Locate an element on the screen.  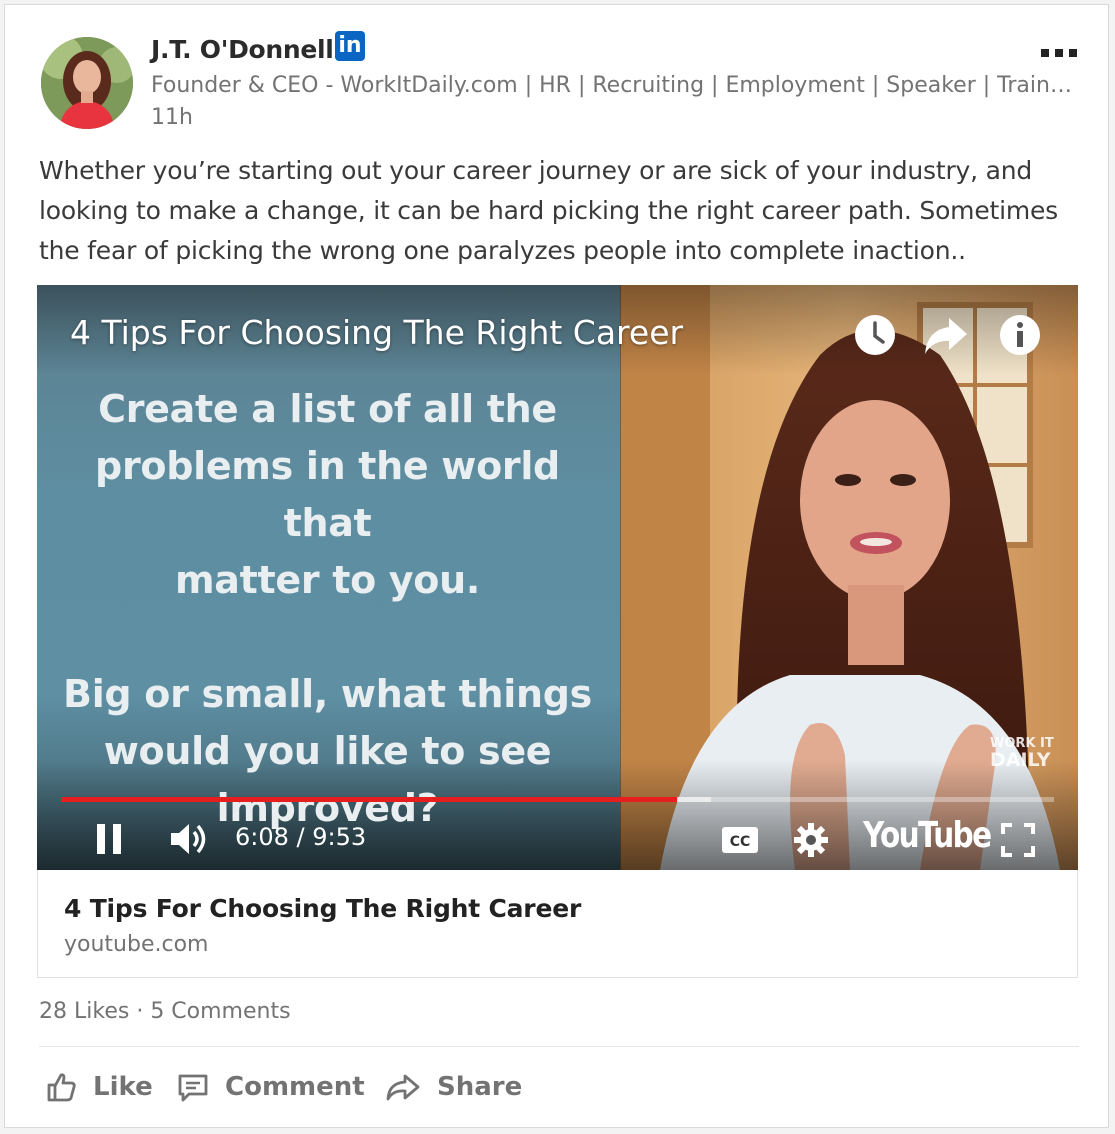
comment-label: Comment is located at coordinates (295, 1087).